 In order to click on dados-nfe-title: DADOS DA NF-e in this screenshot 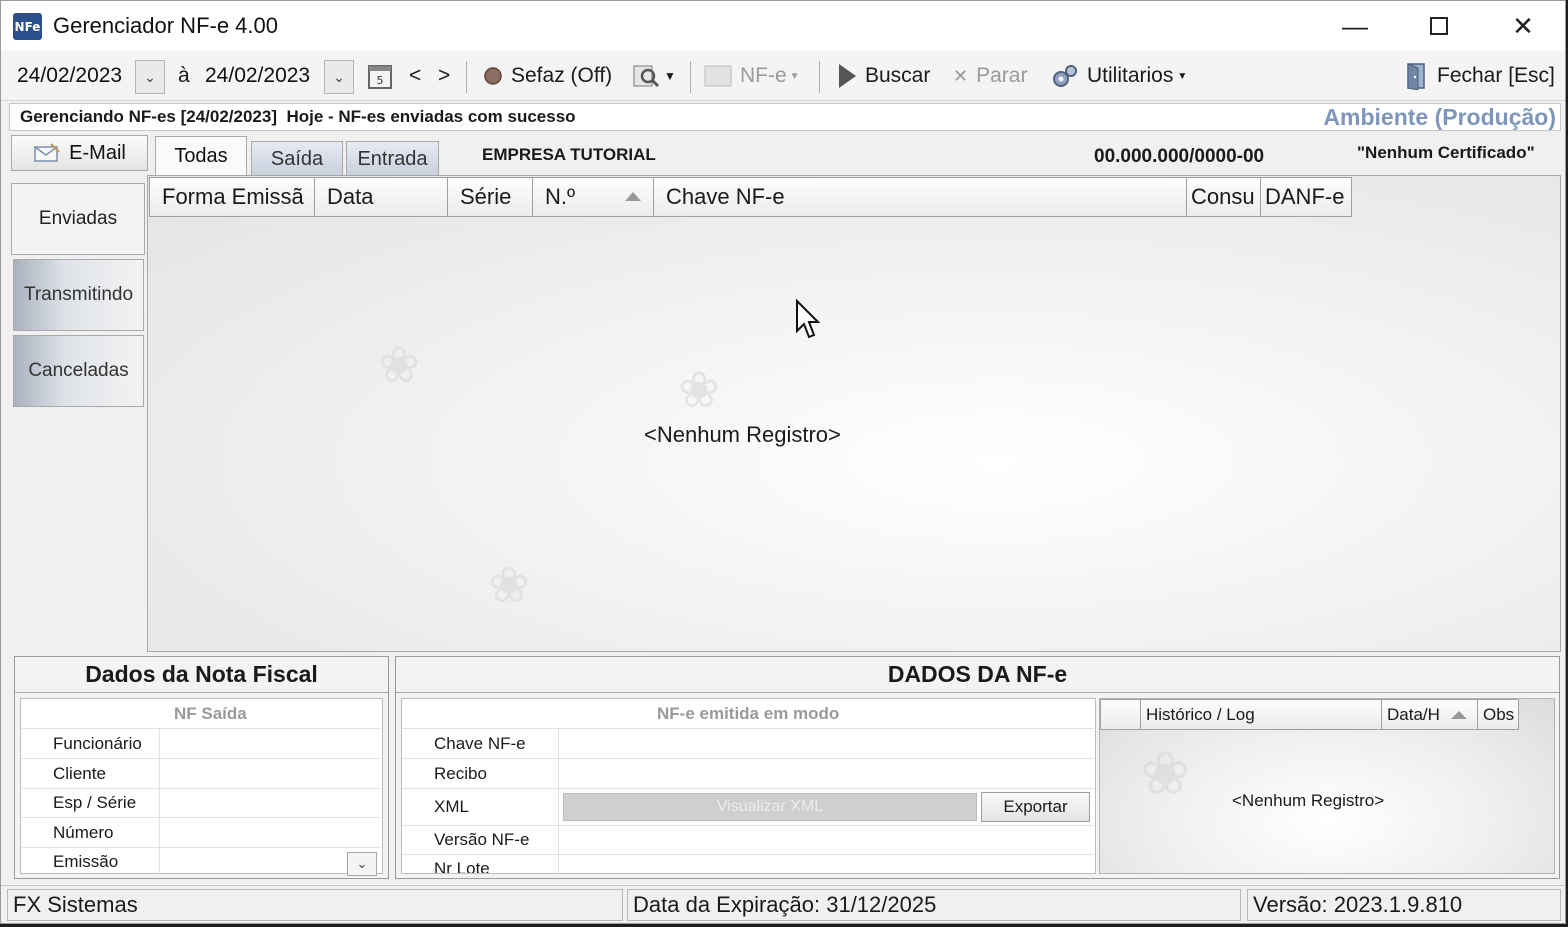, I will do `click(977, 675)`.